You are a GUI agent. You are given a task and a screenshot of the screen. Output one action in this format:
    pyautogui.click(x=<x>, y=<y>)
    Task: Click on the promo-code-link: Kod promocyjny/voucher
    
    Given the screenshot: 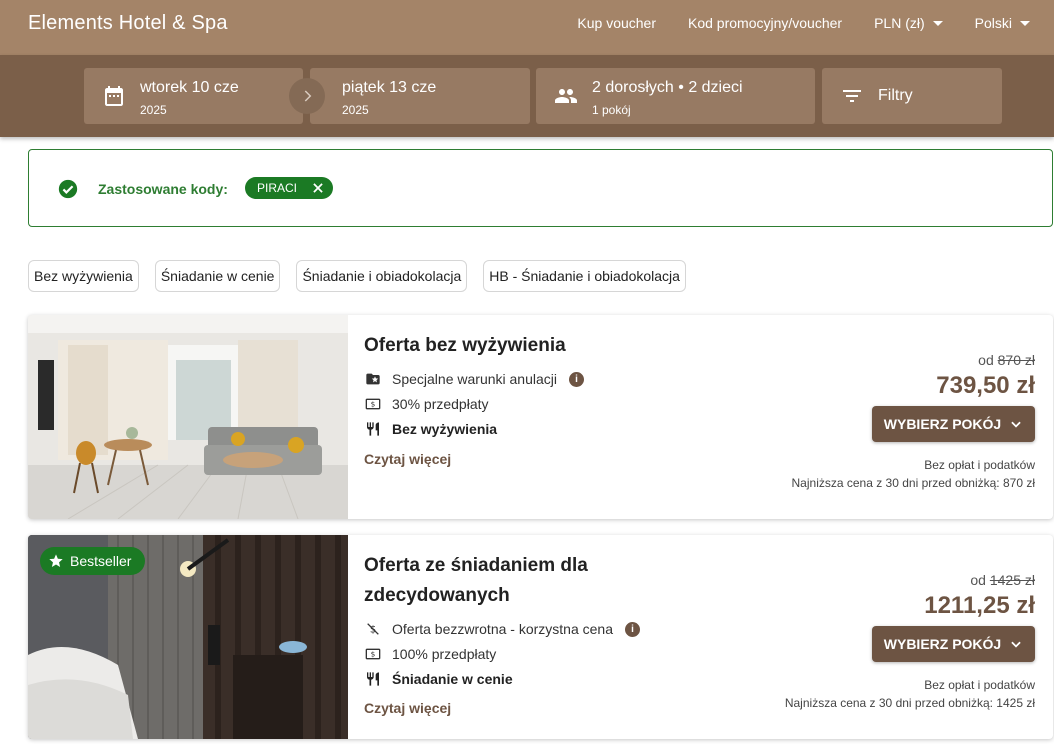 What is the action you would take?
    pyautogui.click(x=765, y=23)
    